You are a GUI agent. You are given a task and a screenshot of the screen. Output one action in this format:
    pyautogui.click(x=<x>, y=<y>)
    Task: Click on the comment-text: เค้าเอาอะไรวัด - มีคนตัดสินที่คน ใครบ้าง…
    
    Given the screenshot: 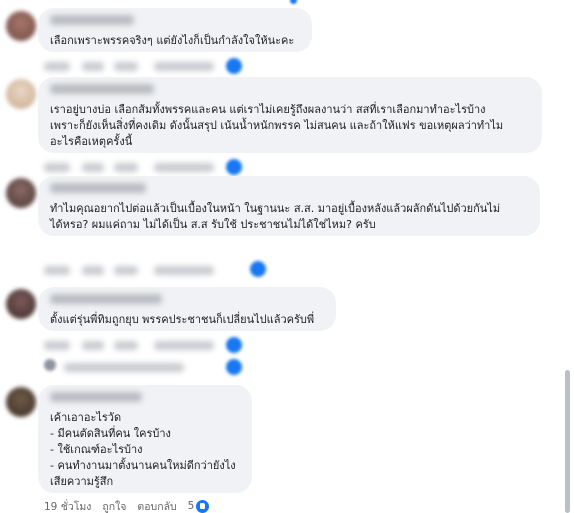 What is the action you would take?
    pyautogui.click(x=143, y=449)
    